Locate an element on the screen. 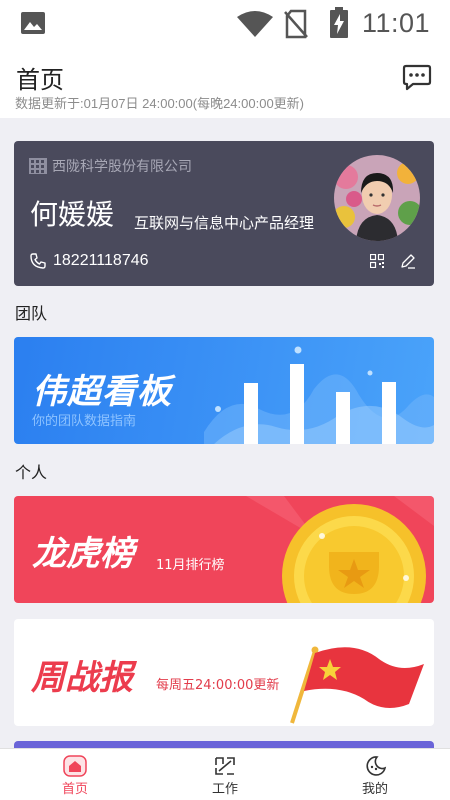 Image resolution: width=450 pixels, height=800 pixels. tab-work-label: 工作 is located at coordinates (224, 789).